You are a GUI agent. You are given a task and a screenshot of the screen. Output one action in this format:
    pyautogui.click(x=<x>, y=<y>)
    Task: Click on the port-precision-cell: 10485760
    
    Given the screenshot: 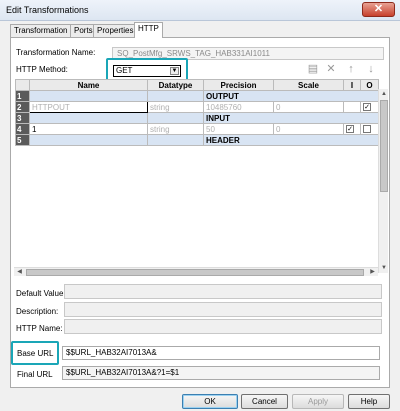 What is the action you would take?
    pyautogui.click(x=238, y=107)
    